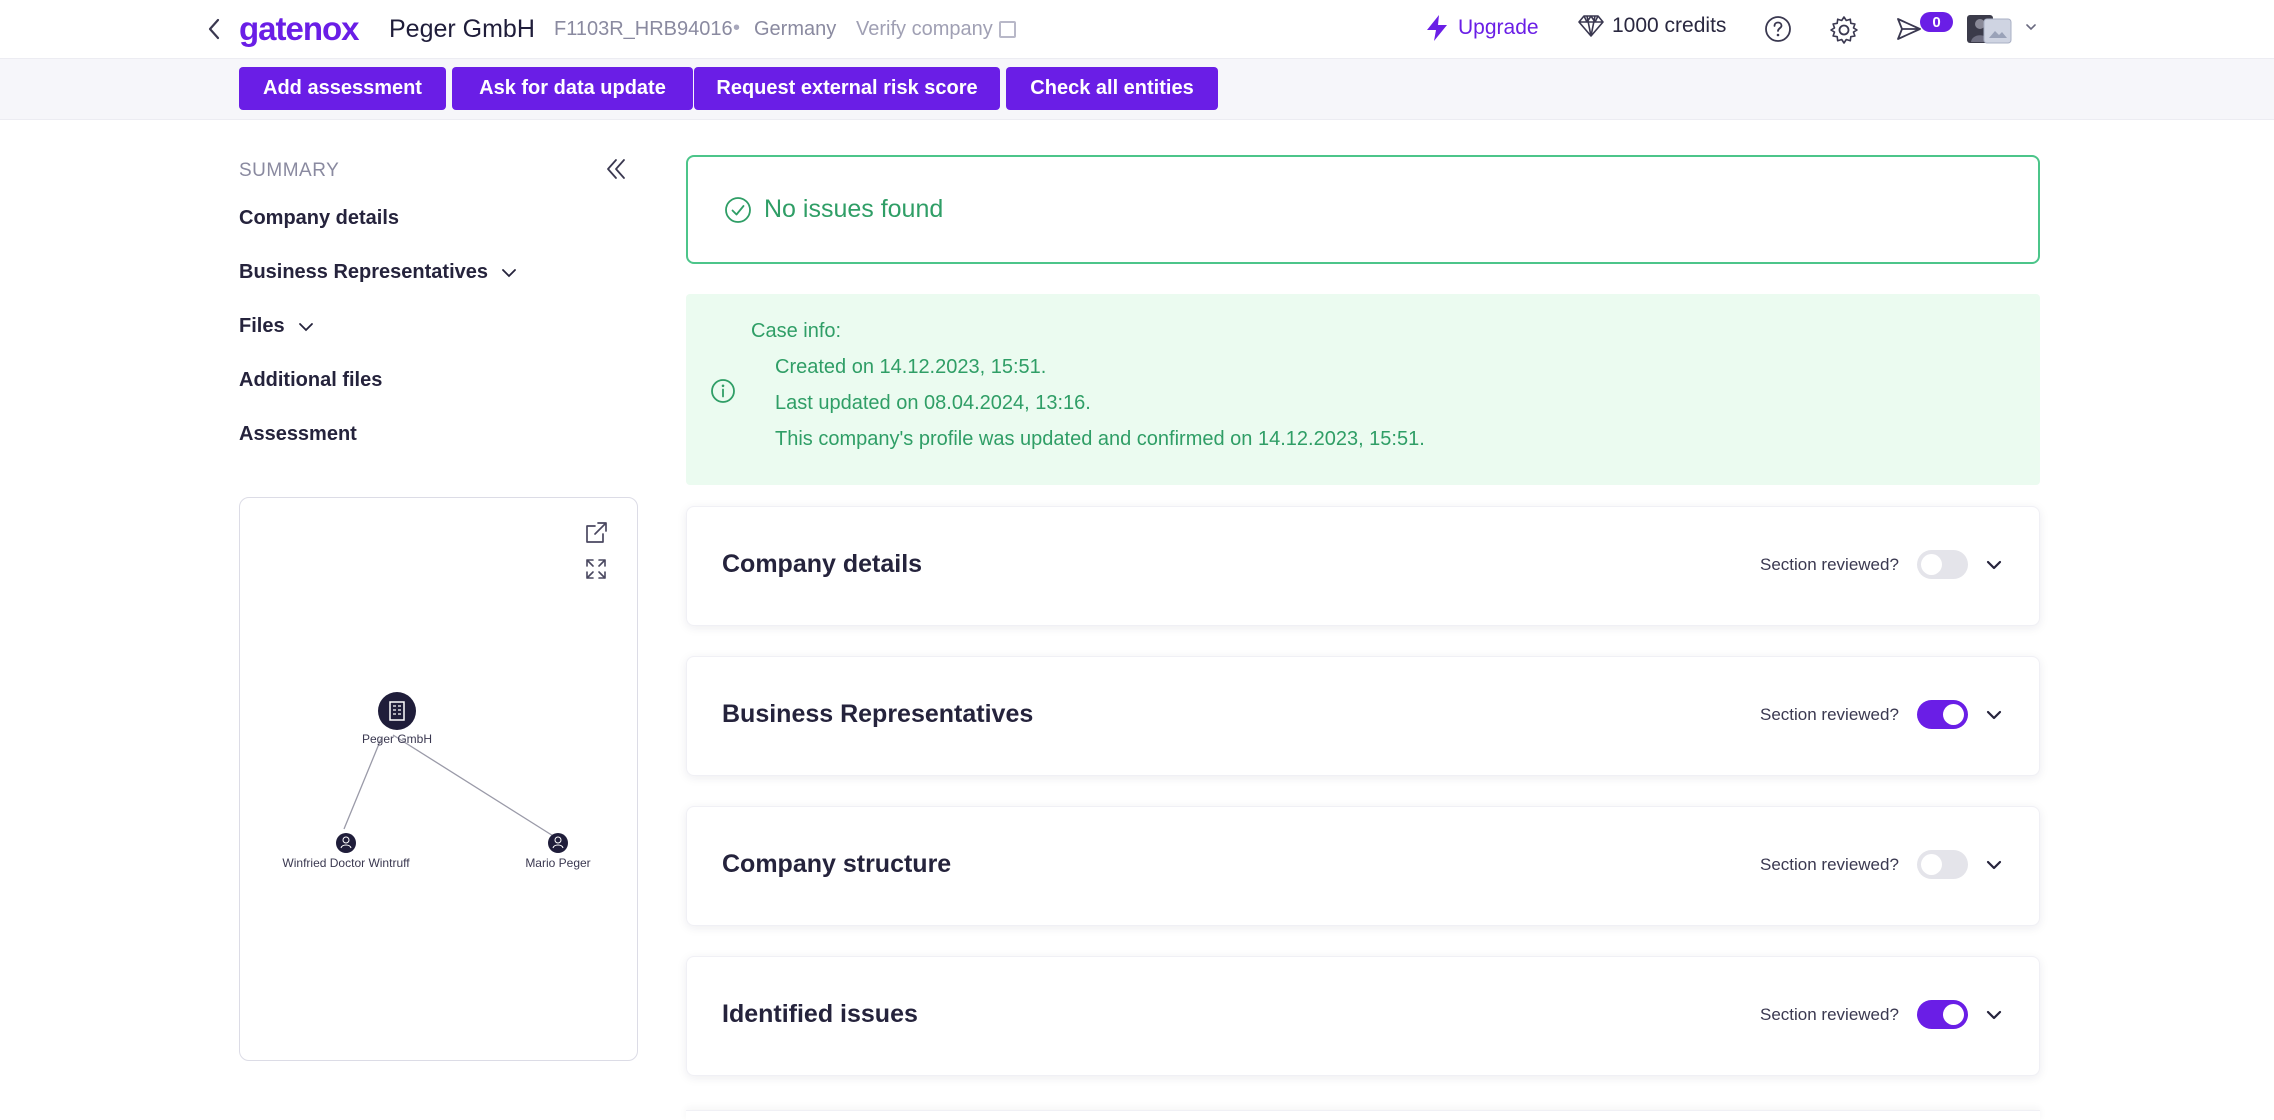 The height and width of the screenshot is (1120, 2274). I want to click on section-company-details: Company details Section reviewed?, so click(1363, 566).